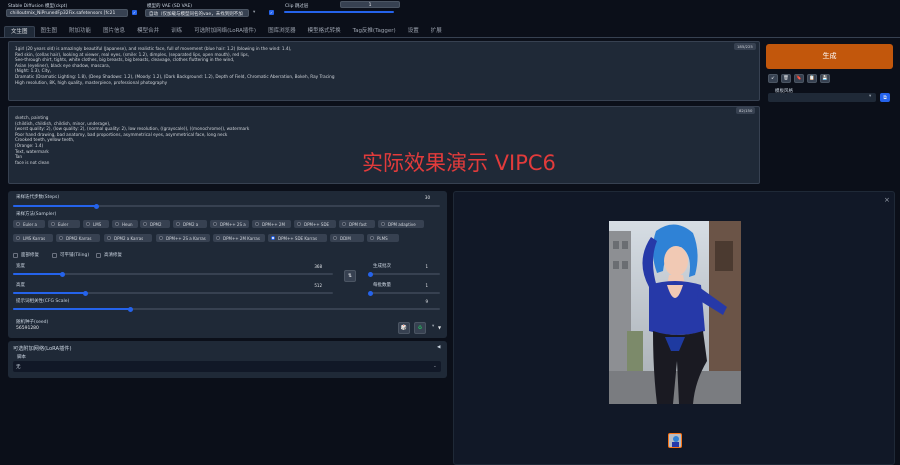  I want to click on batch-size-slider-knob, so click(370, 293).